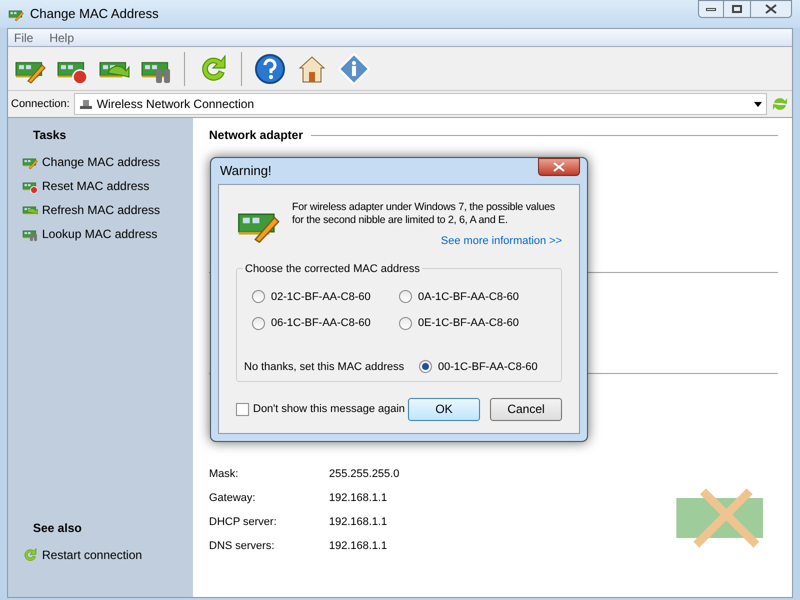 The height and width of the screenshot is (600, 800). What do you see at coordinates (325, 367) in the screenshot?
I see `keep-label: No thanks, set this MAC address` at bounding box center [325, 367].